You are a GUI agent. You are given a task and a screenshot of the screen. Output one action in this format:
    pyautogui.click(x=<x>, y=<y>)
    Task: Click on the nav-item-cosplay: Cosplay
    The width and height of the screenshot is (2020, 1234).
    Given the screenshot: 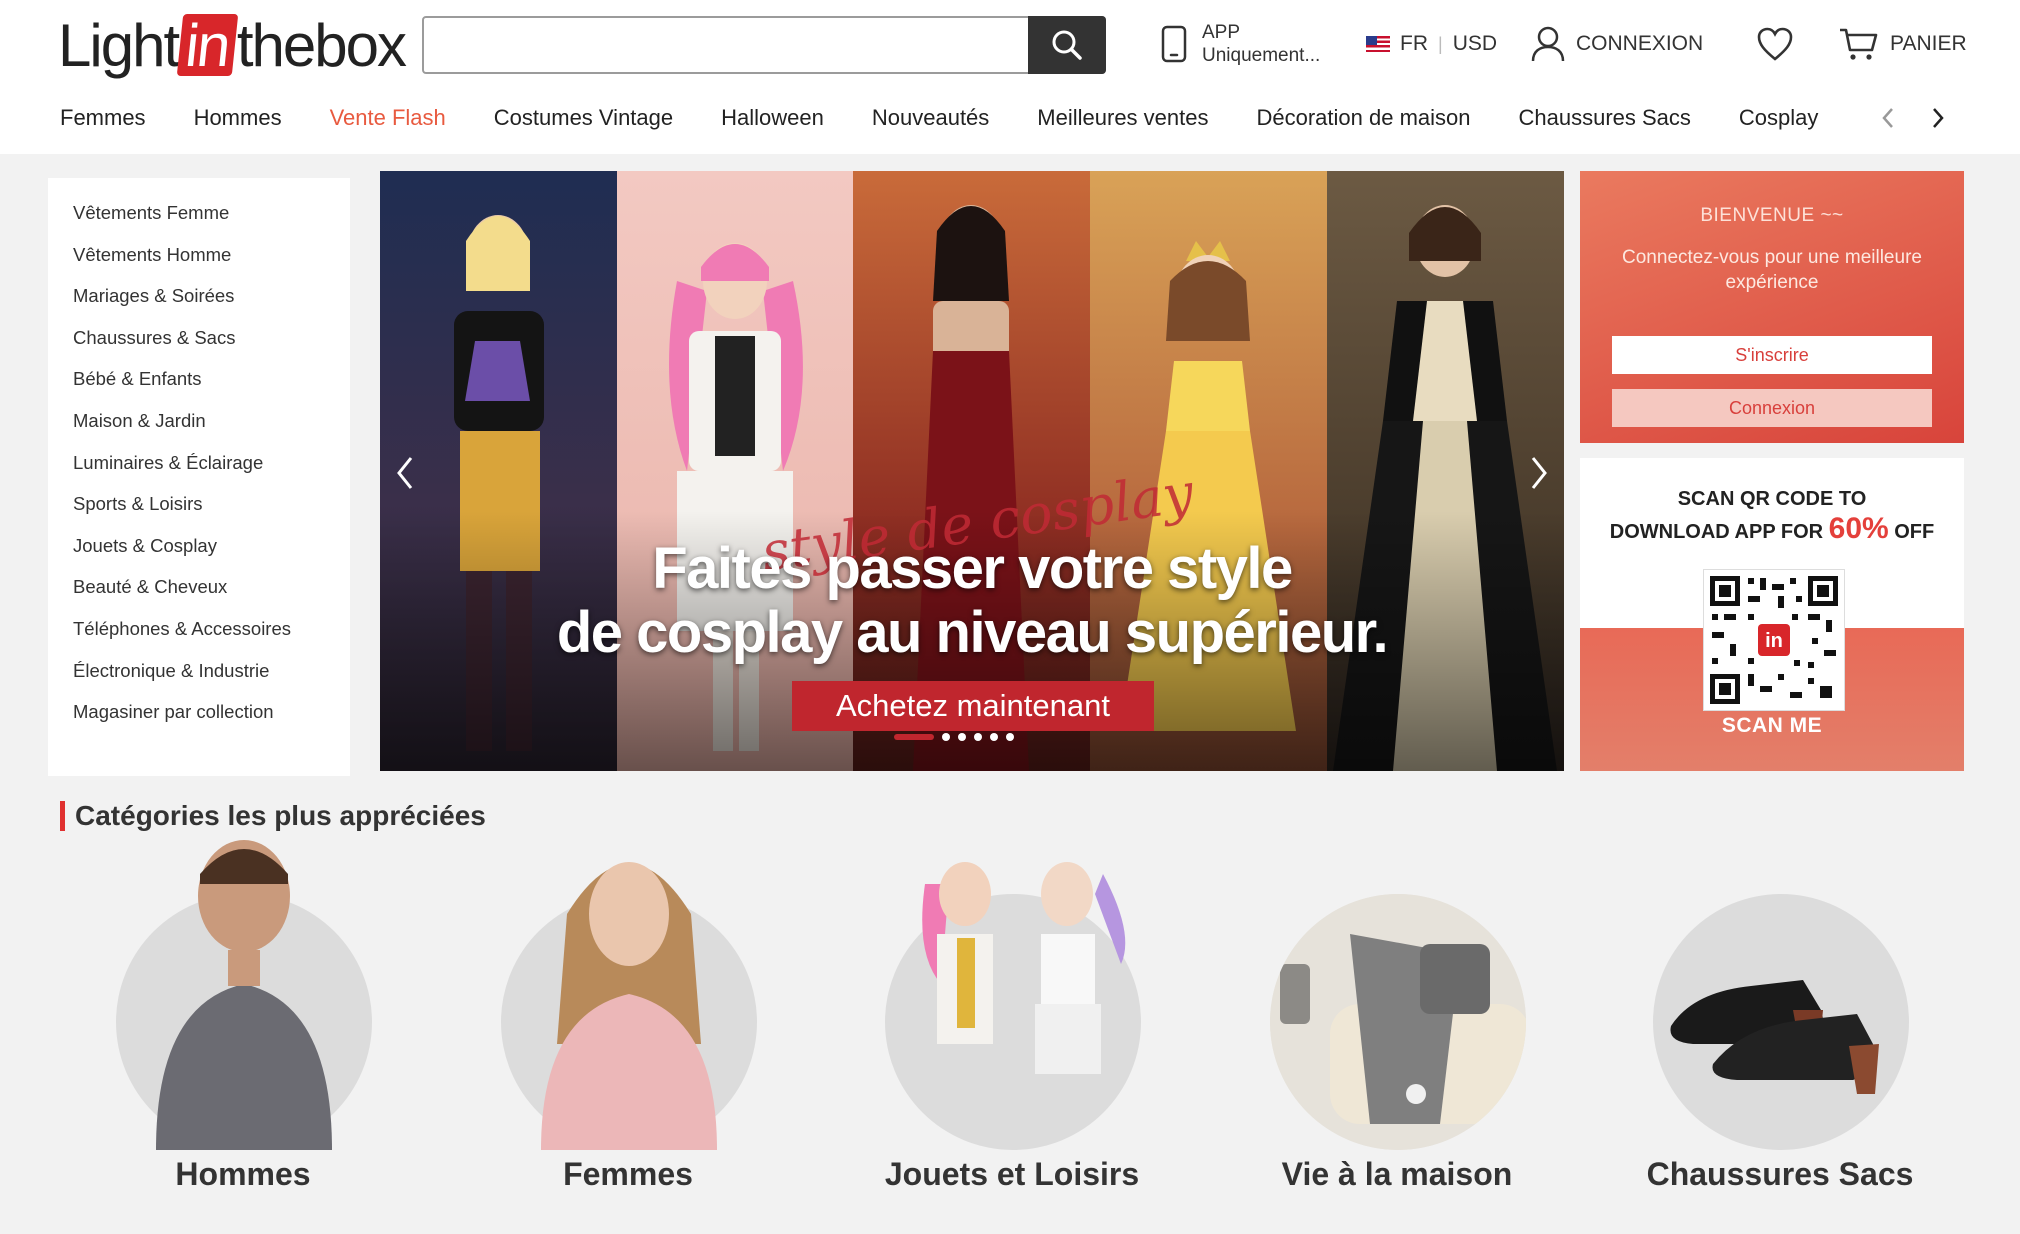 What is the action you would take?
    pyautogui.click(x=1778, y=118)
    